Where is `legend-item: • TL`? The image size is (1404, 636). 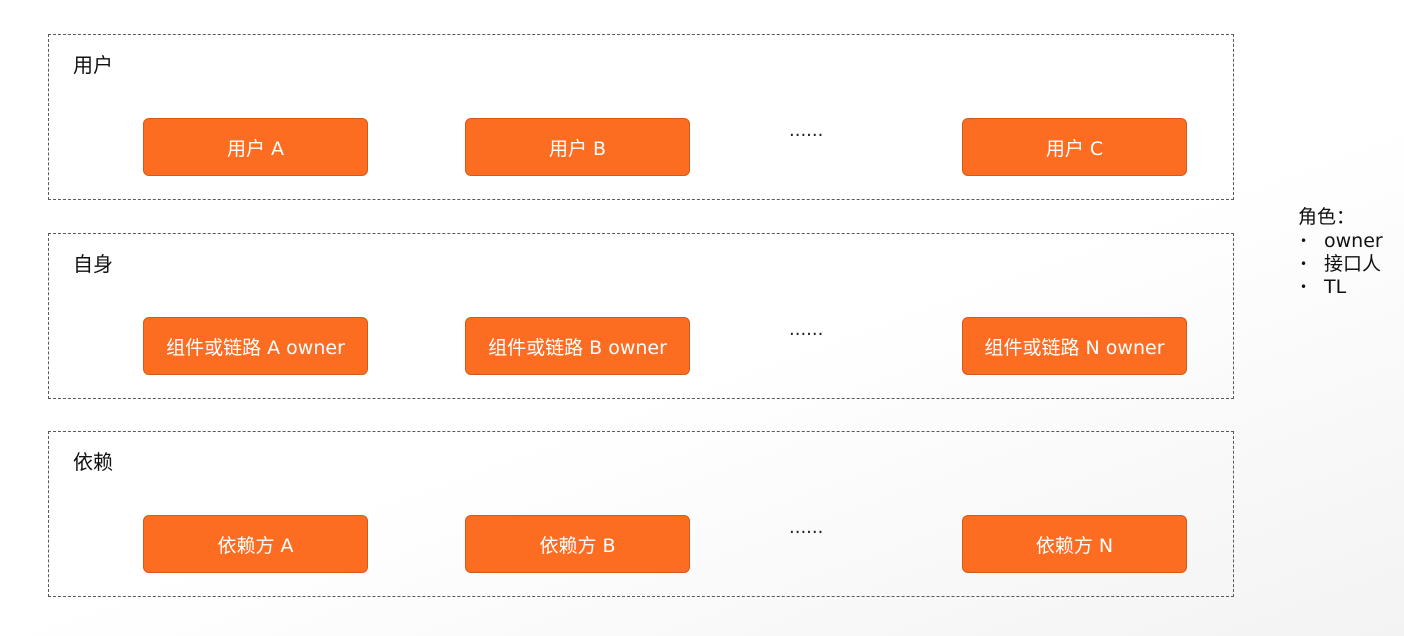
legend-item: • TL is located at coordinates (1348, 287).